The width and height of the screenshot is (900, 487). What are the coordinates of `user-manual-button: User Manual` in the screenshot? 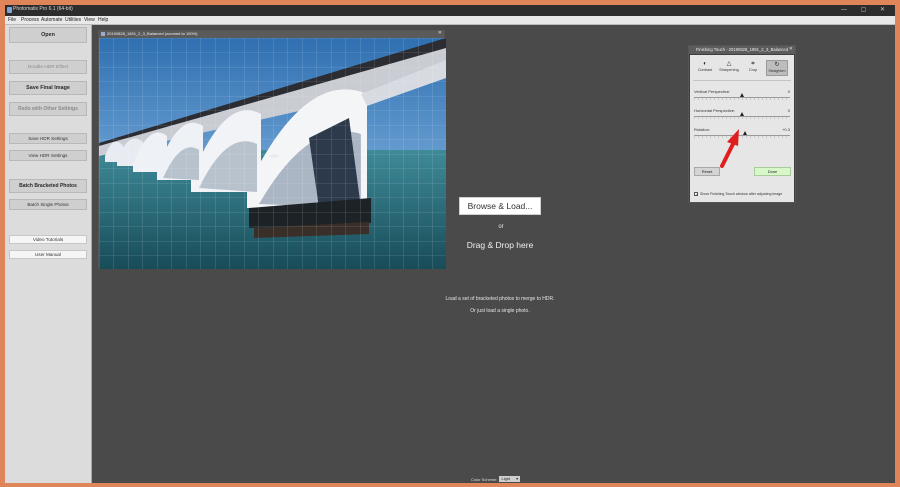 It's located at (48, 254).